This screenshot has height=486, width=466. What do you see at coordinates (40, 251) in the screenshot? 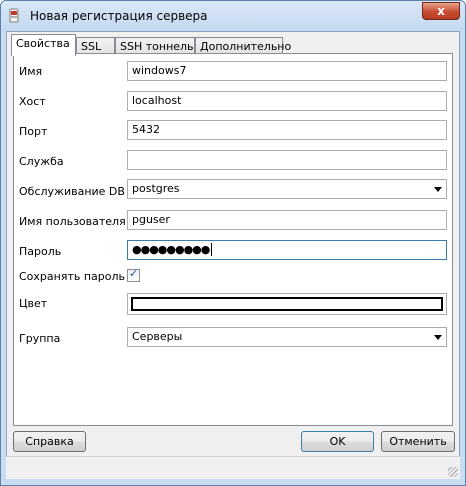
I see `password-label: Пароль` at bounding box center [40, 251].